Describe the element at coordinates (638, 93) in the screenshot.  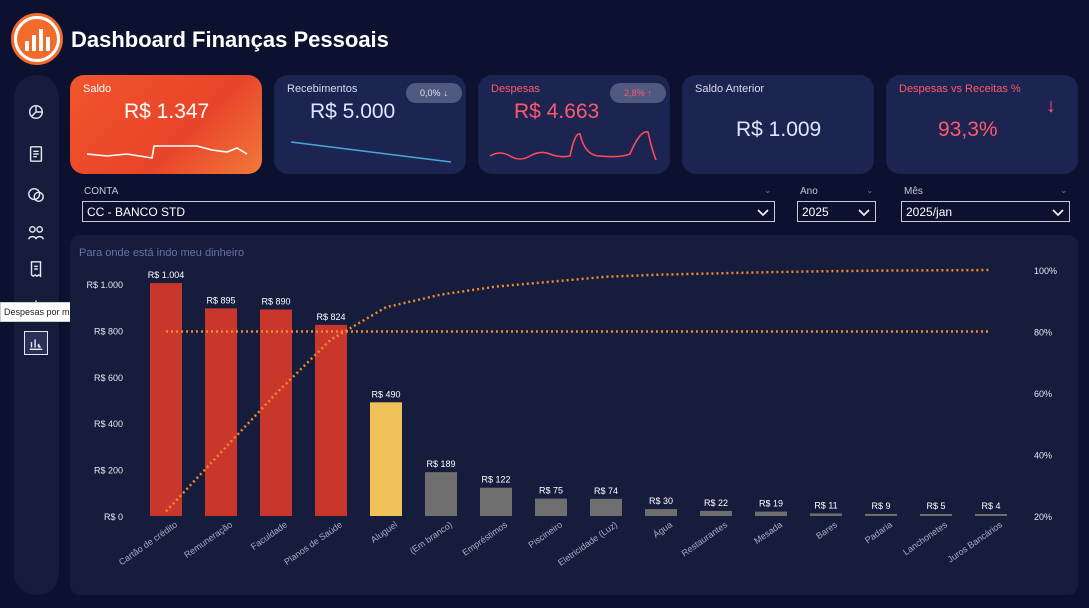
I see `despesas-badge: 2,8% ↑` at that location.